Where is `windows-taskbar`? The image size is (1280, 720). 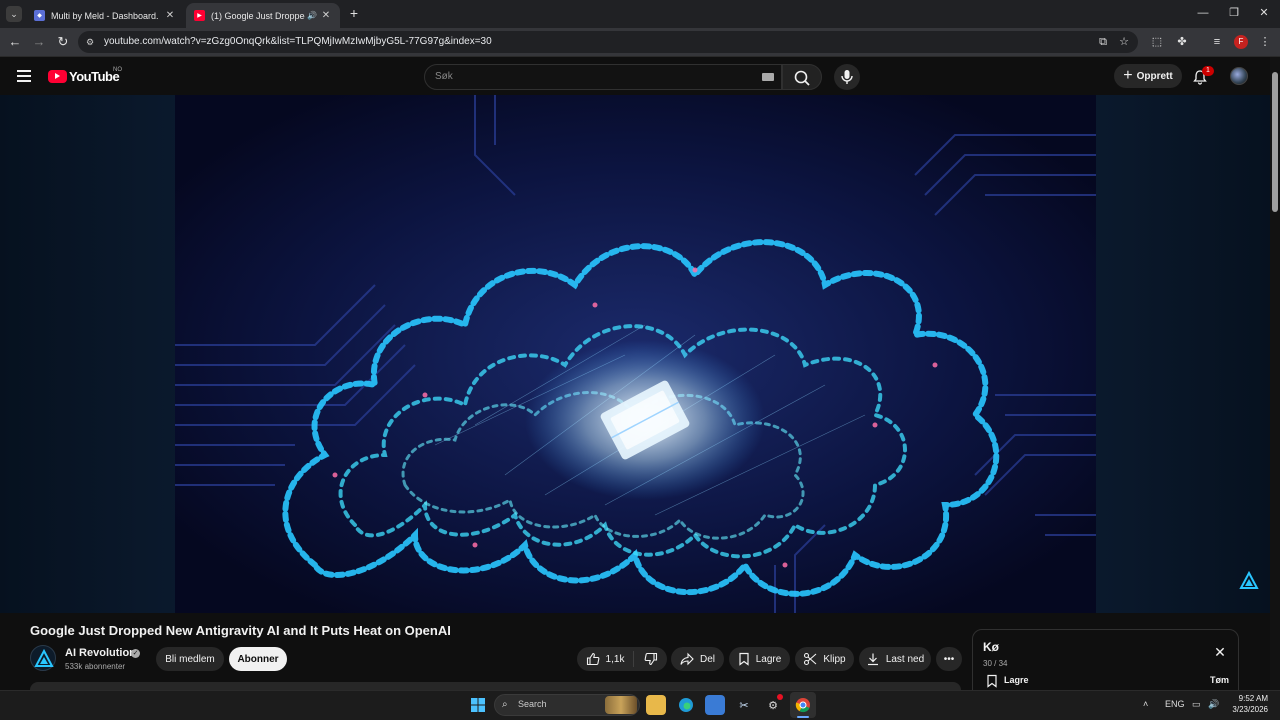
windows-taskbar is located at coordinates (640, 705).